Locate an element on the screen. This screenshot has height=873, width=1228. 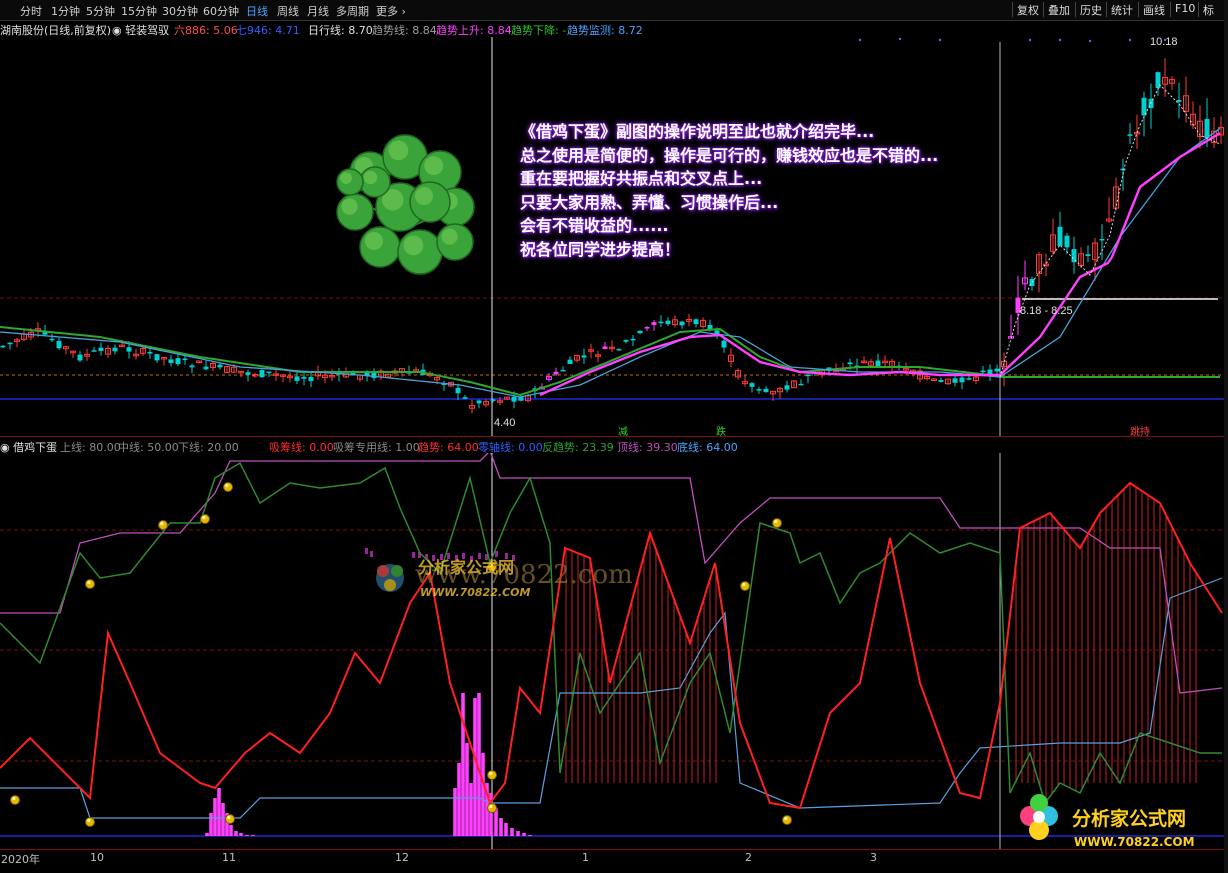
watermark-br-cn: 分析家公式网 is located at coordinates (1129, 818).